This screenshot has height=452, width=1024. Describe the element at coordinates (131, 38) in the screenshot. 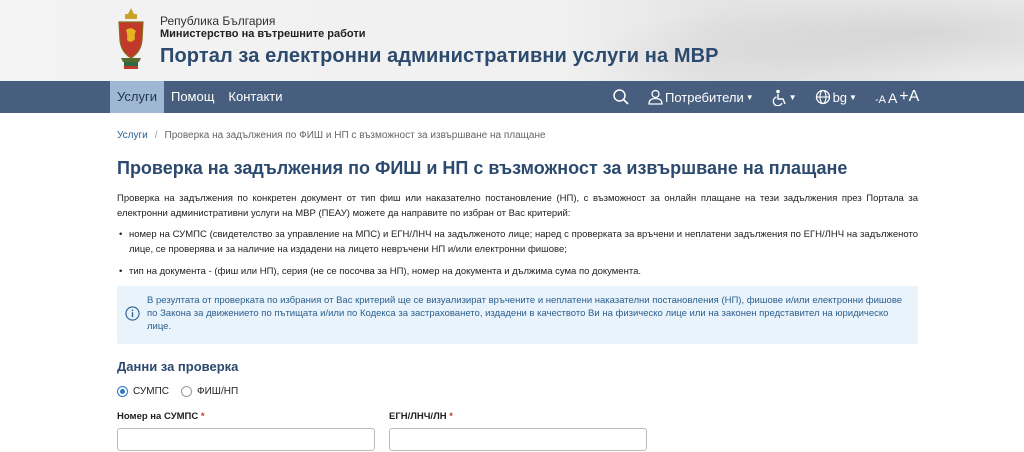

I see `coat-of-arms-logo` at that location.